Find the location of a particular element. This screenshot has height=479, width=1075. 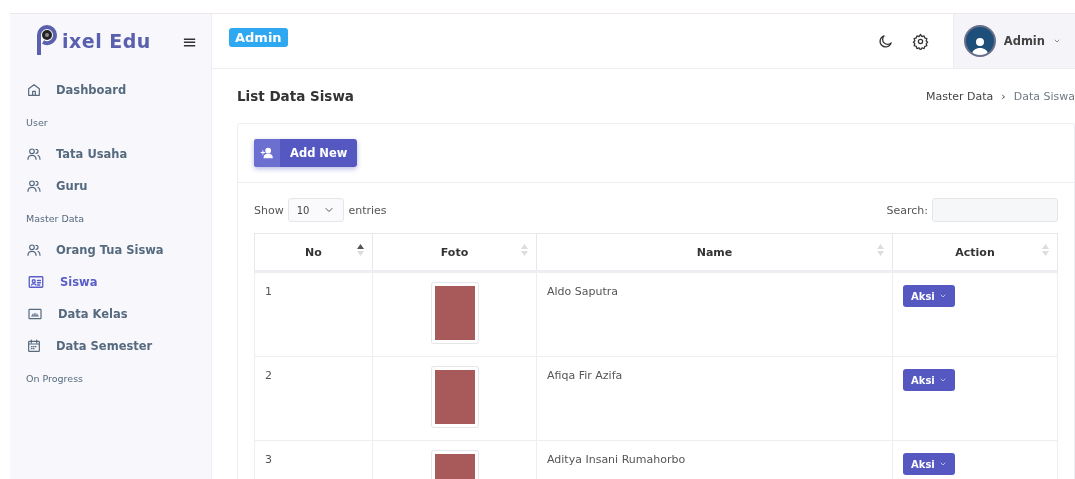

add-new-button: Add New is located at coordinates (306, 153).